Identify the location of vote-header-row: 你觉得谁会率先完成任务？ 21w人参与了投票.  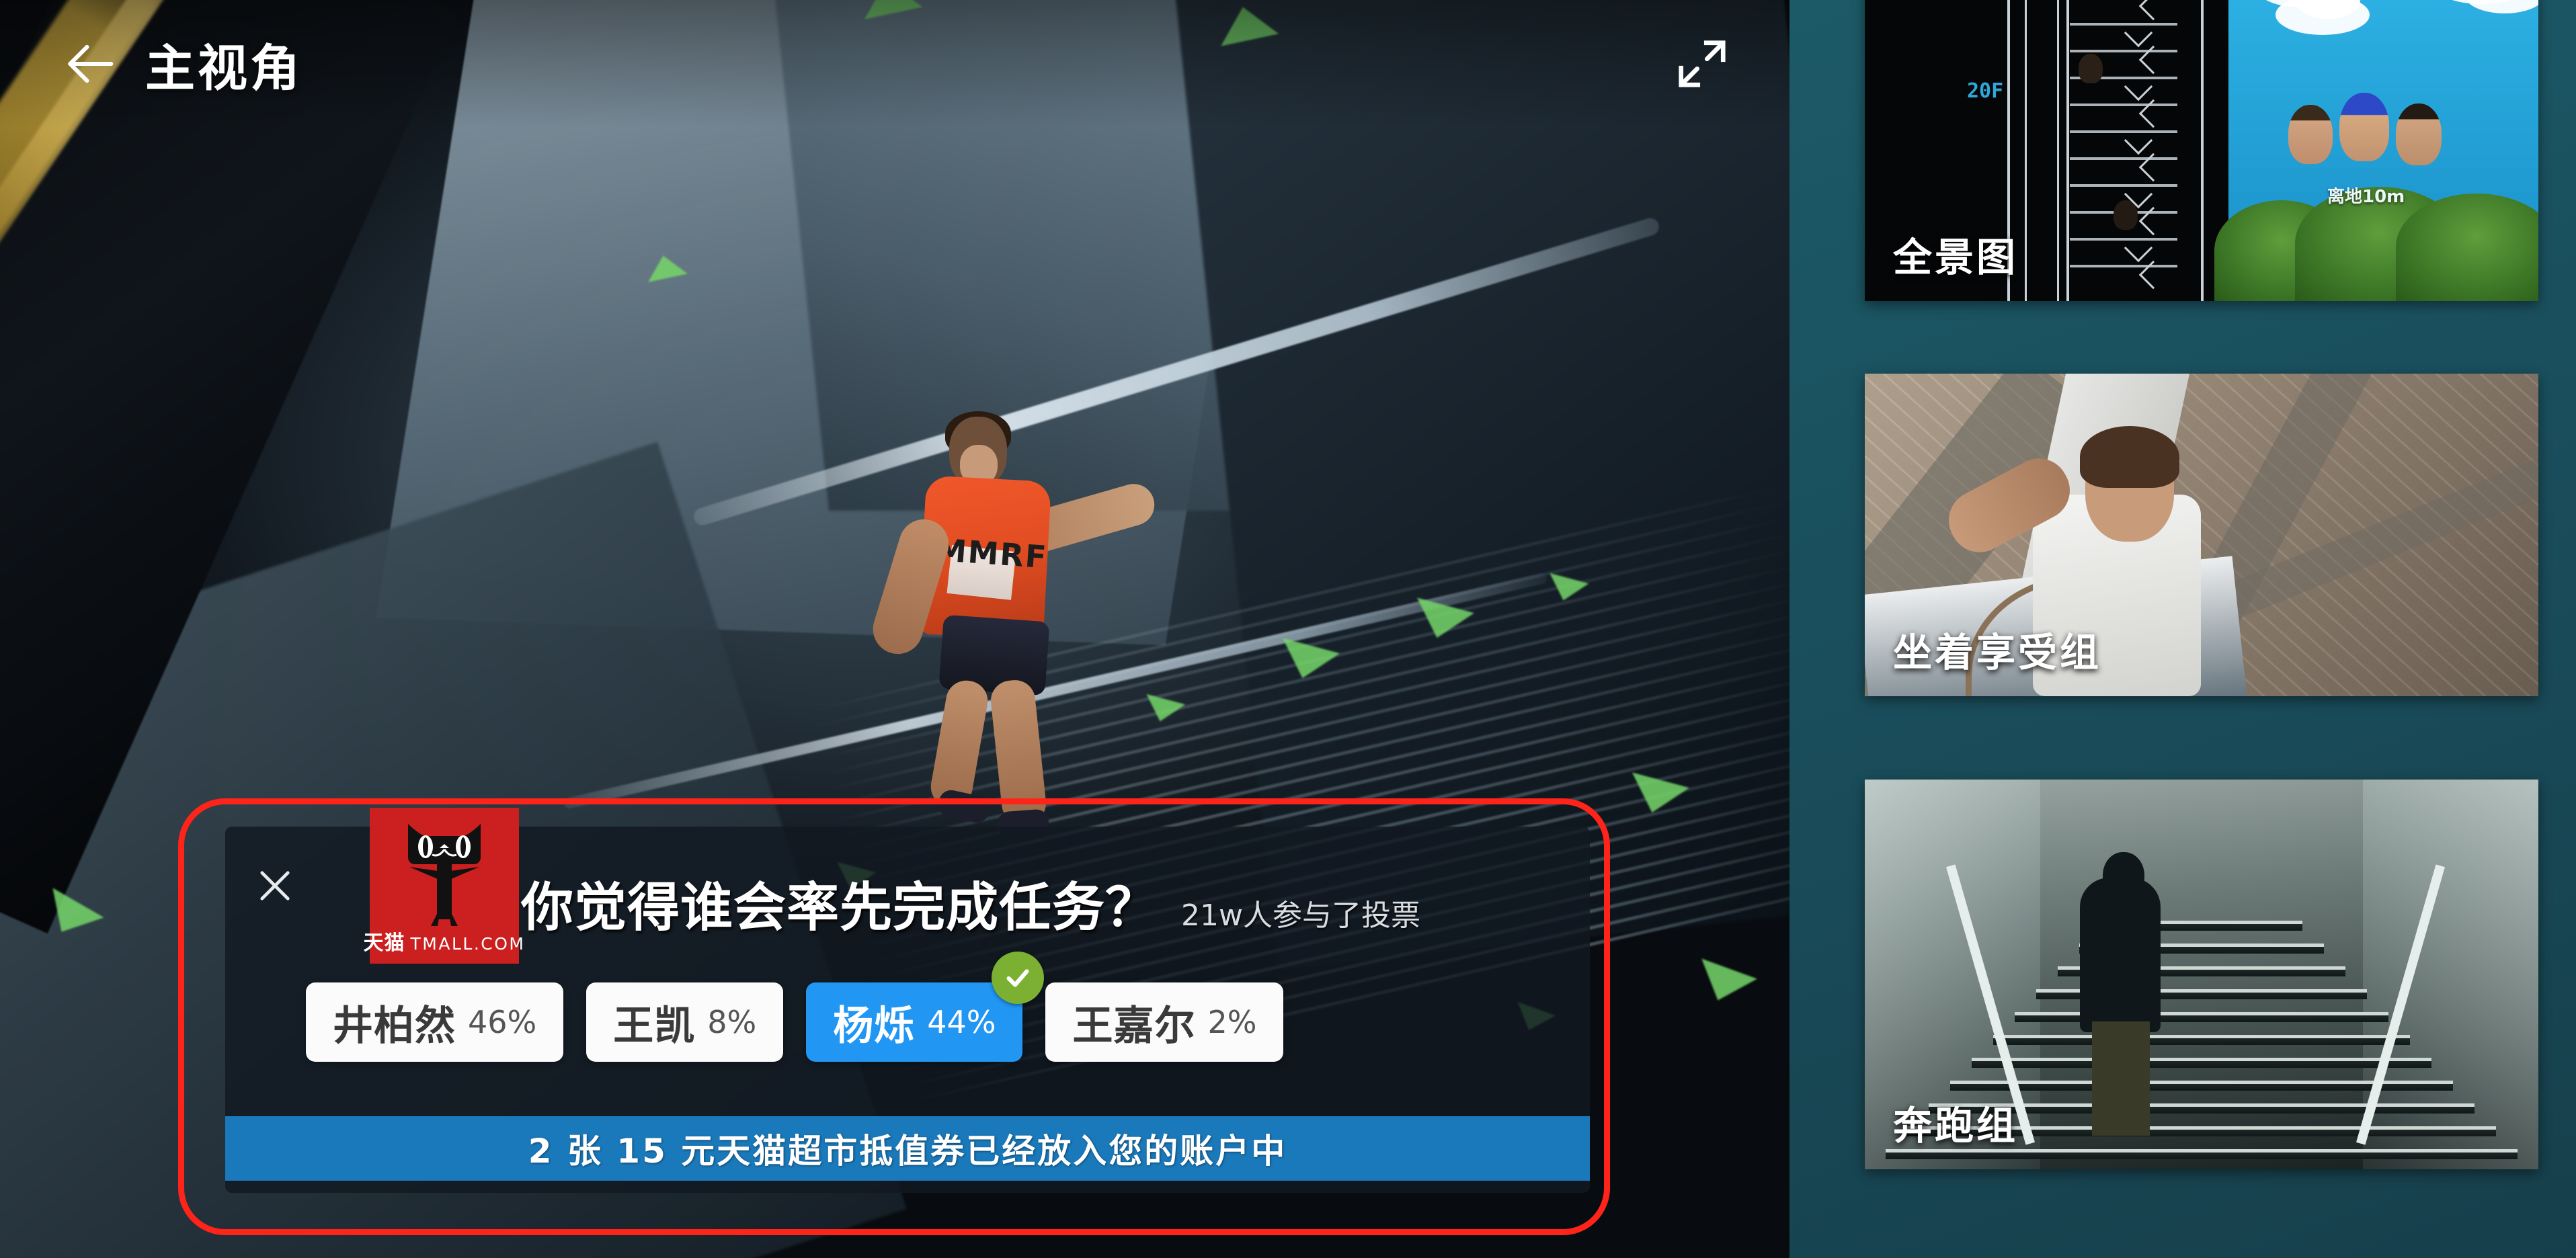
(970, 904).